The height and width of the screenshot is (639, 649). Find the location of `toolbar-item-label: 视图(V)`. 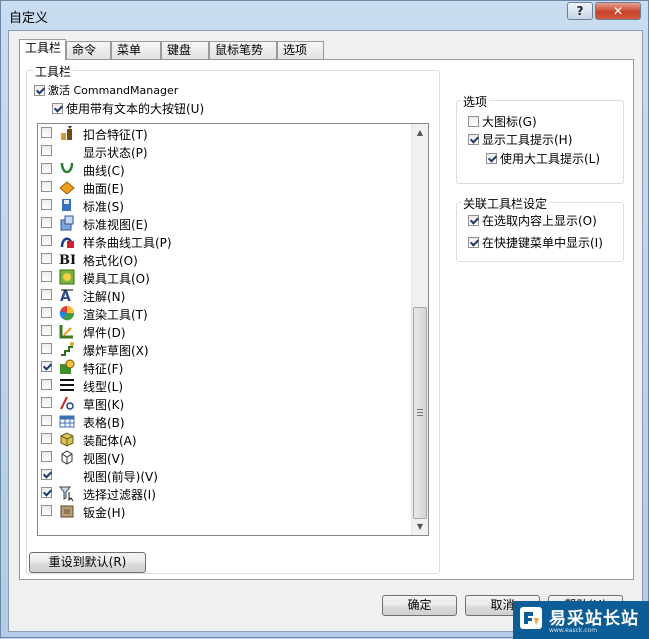

toolbar-item-label: 视图(V) is located at coordinates (104, 459).